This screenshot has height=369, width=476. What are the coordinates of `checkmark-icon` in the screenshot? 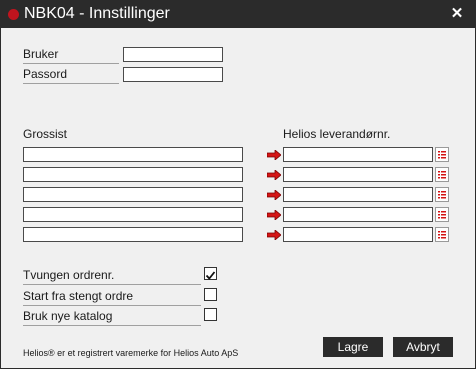 It's located at (210, 275).